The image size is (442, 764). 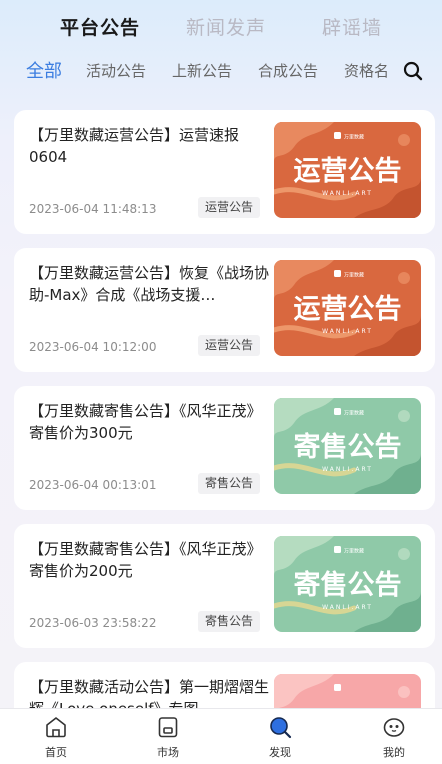 I want to click on tab-rumor-wall: 辟谣墙, so click(x=352, y=26).